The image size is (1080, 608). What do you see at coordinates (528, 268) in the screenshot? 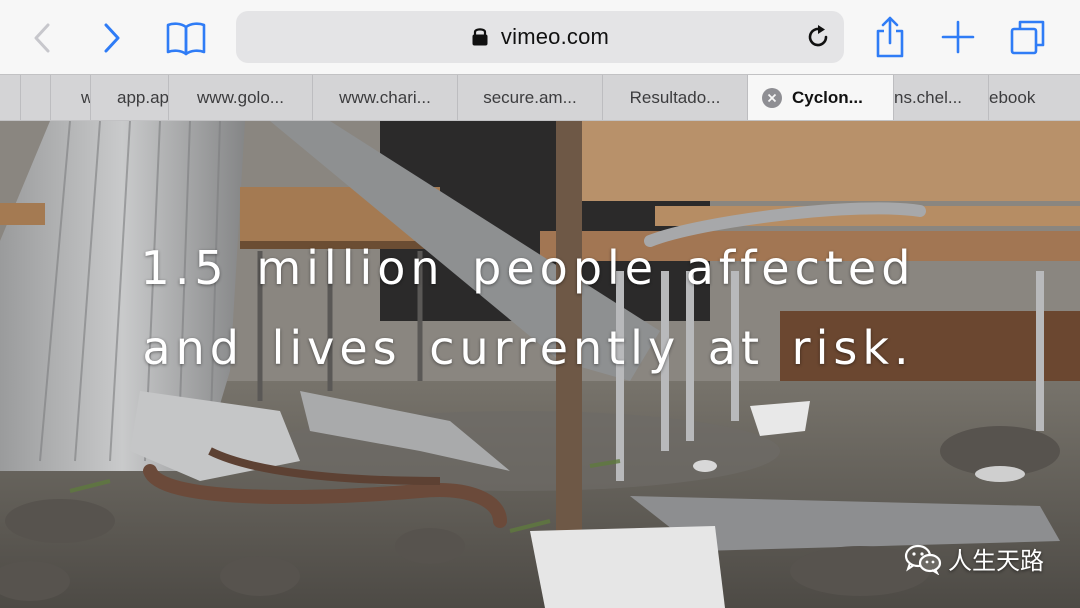
I see `video-caption-line-1: 1.5 million people affected` at bounding box center [528, 268].